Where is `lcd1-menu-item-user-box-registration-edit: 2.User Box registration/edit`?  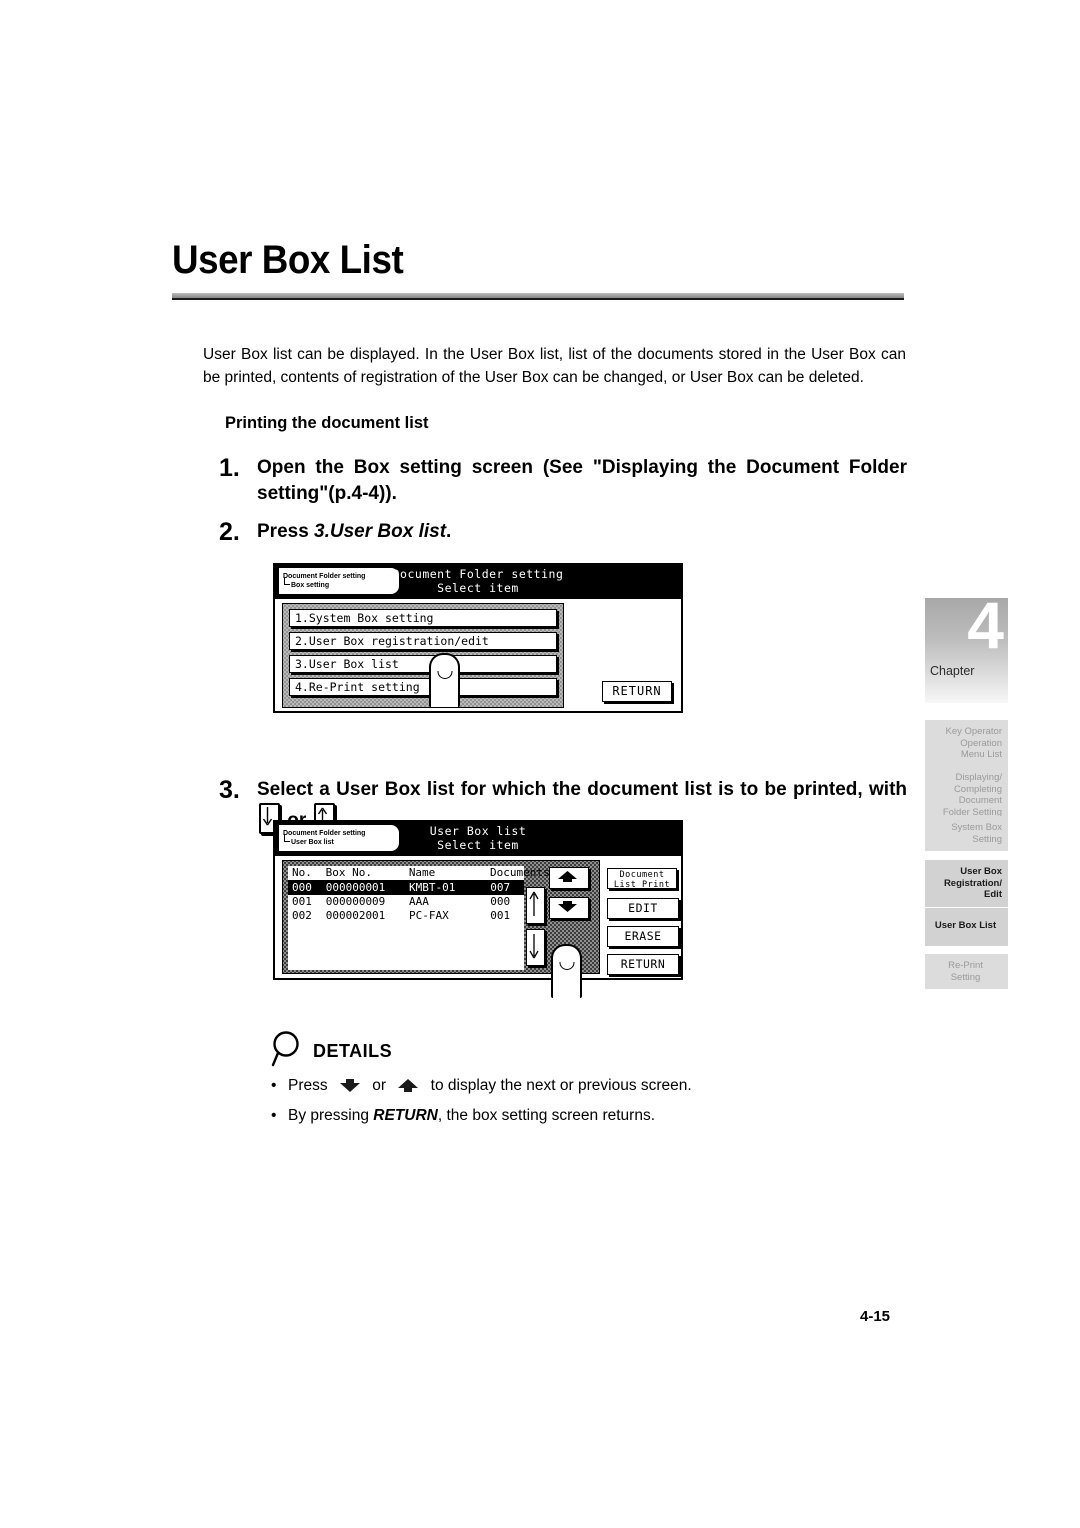
lcd1-menu-item-user-box-registration-edit: 2.User Box registration/edit is located at coordinates (423, 641).